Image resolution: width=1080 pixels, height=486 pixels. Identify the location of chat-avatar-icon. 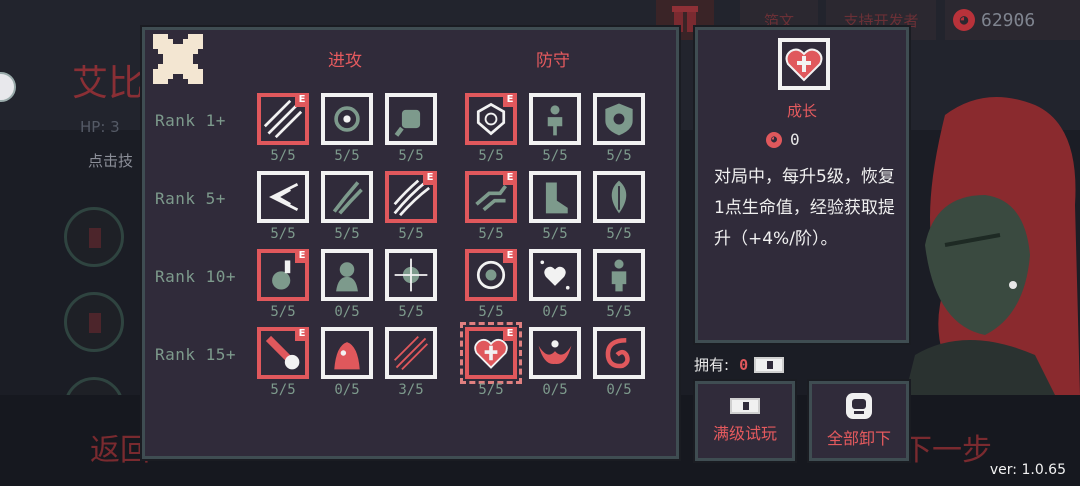
(8, 87).